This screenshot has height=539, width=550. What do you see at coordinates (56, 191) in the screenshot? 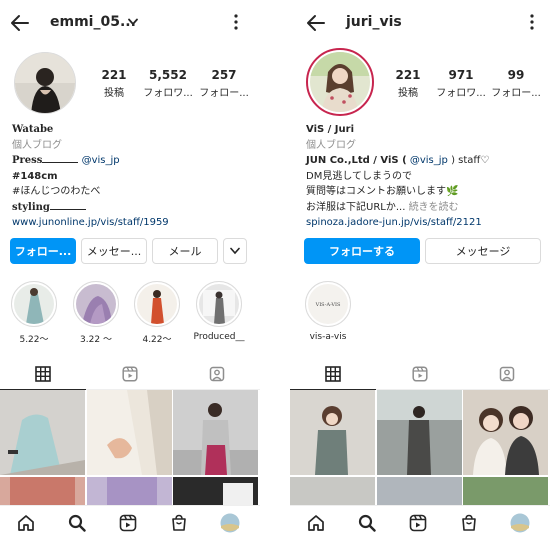
I see `bio-tagline: #ほんじつのわたべ` at bounding box center [56, 191].